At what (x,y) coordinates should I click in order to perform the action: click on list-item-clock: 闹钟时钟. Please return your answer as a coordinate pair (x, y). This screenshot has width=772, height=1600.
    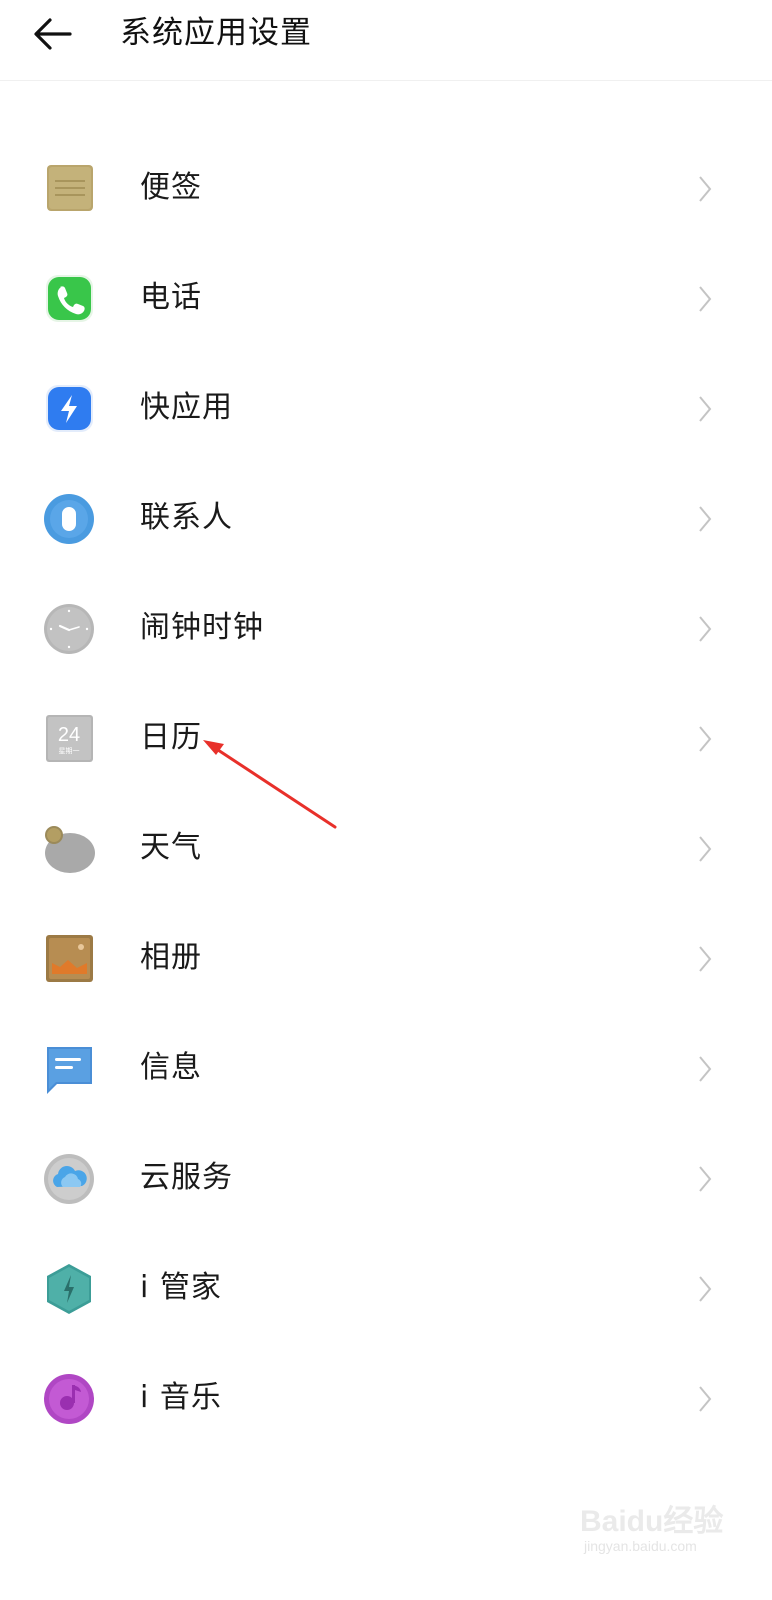
    Looking at the image, I should click on (386, 629).